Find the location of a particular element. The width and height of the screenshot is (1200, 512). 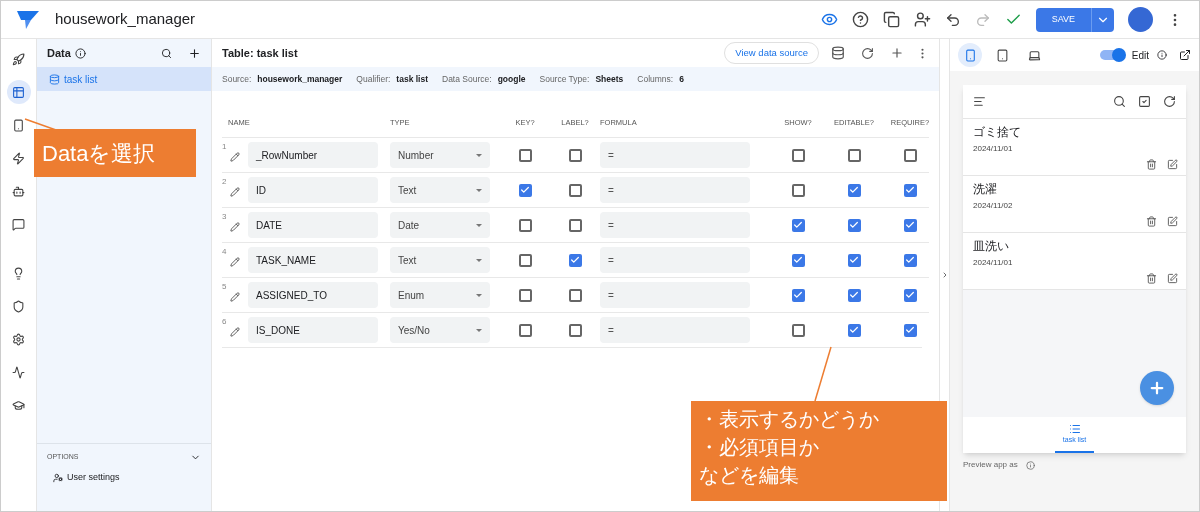

undo-icon is located at coordinates (952, 19).